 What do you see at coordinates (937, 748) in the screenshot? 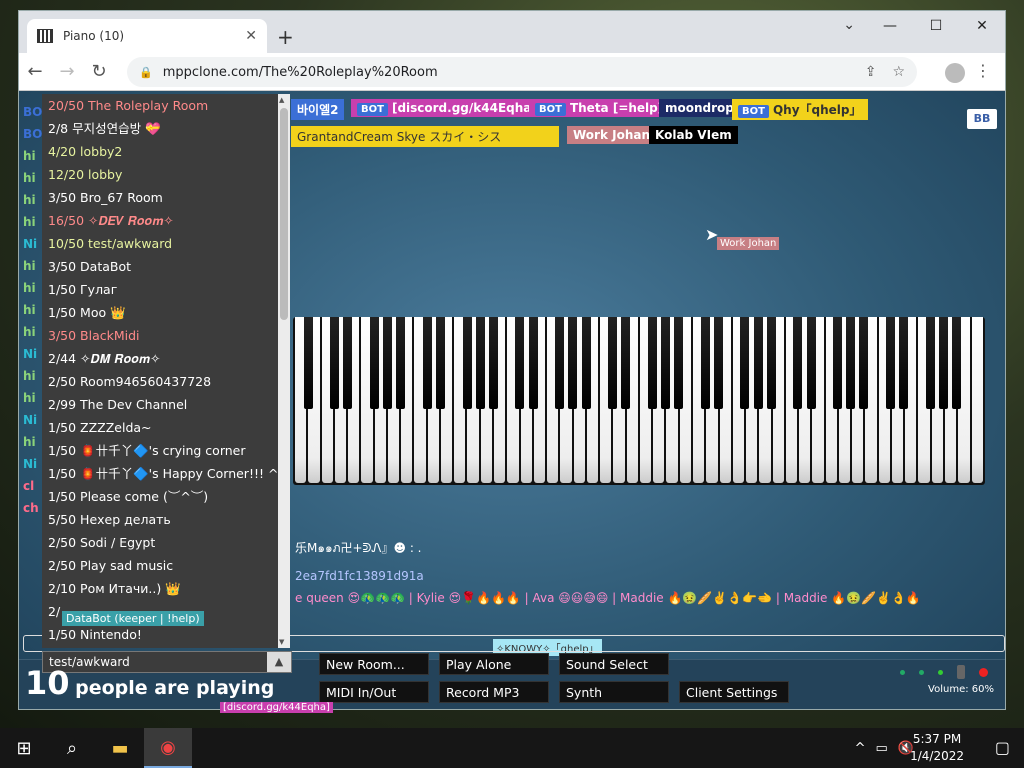
I see `clock: 5:37 PM 1/4/2022` at bounding box center [937, 748].